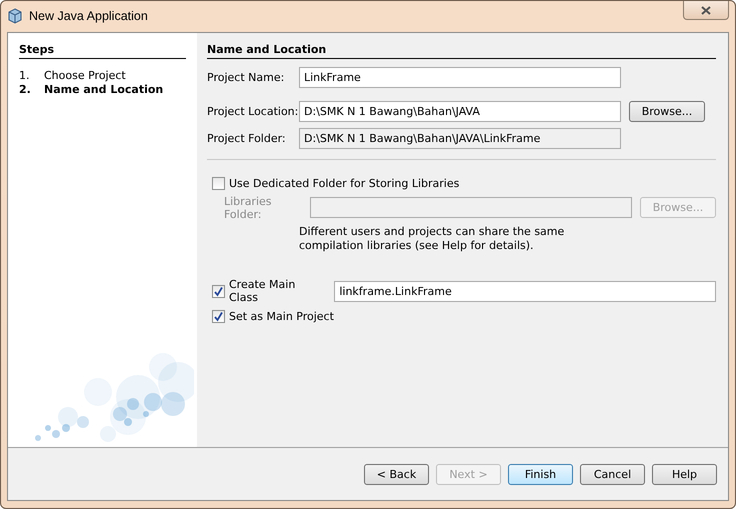 The image size is (736, 509). What do you see at coordinates (460, 138) in the screenshot?
I see `text-field: D:\SMK N 1 Bawang\Bahan\JAVA\LinkFrame` at bounding box center [460, 138].